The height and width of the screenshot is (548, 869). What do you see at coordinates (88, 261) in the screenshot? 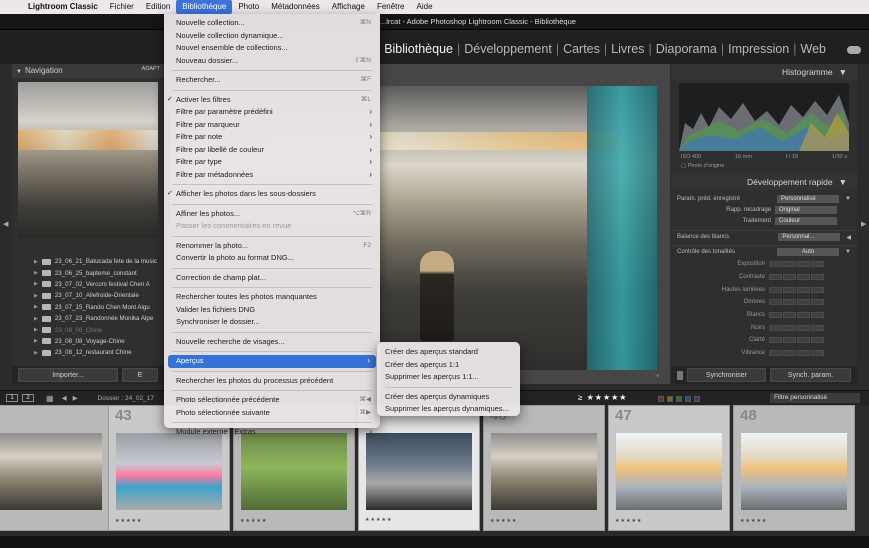
I see `folder-item: ▶ 23_06_21_Batucada fete de la music` at bounding box center [88, 261].